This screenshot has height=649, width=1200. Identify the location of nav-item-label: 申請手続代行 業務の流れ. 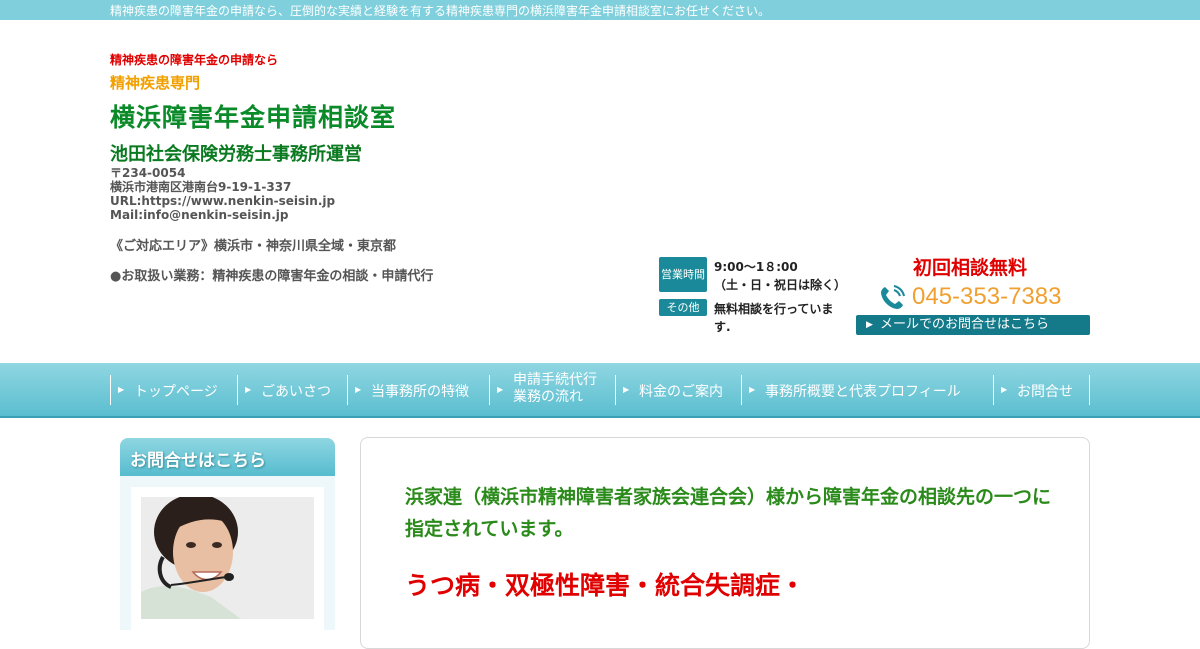
(555, 389).